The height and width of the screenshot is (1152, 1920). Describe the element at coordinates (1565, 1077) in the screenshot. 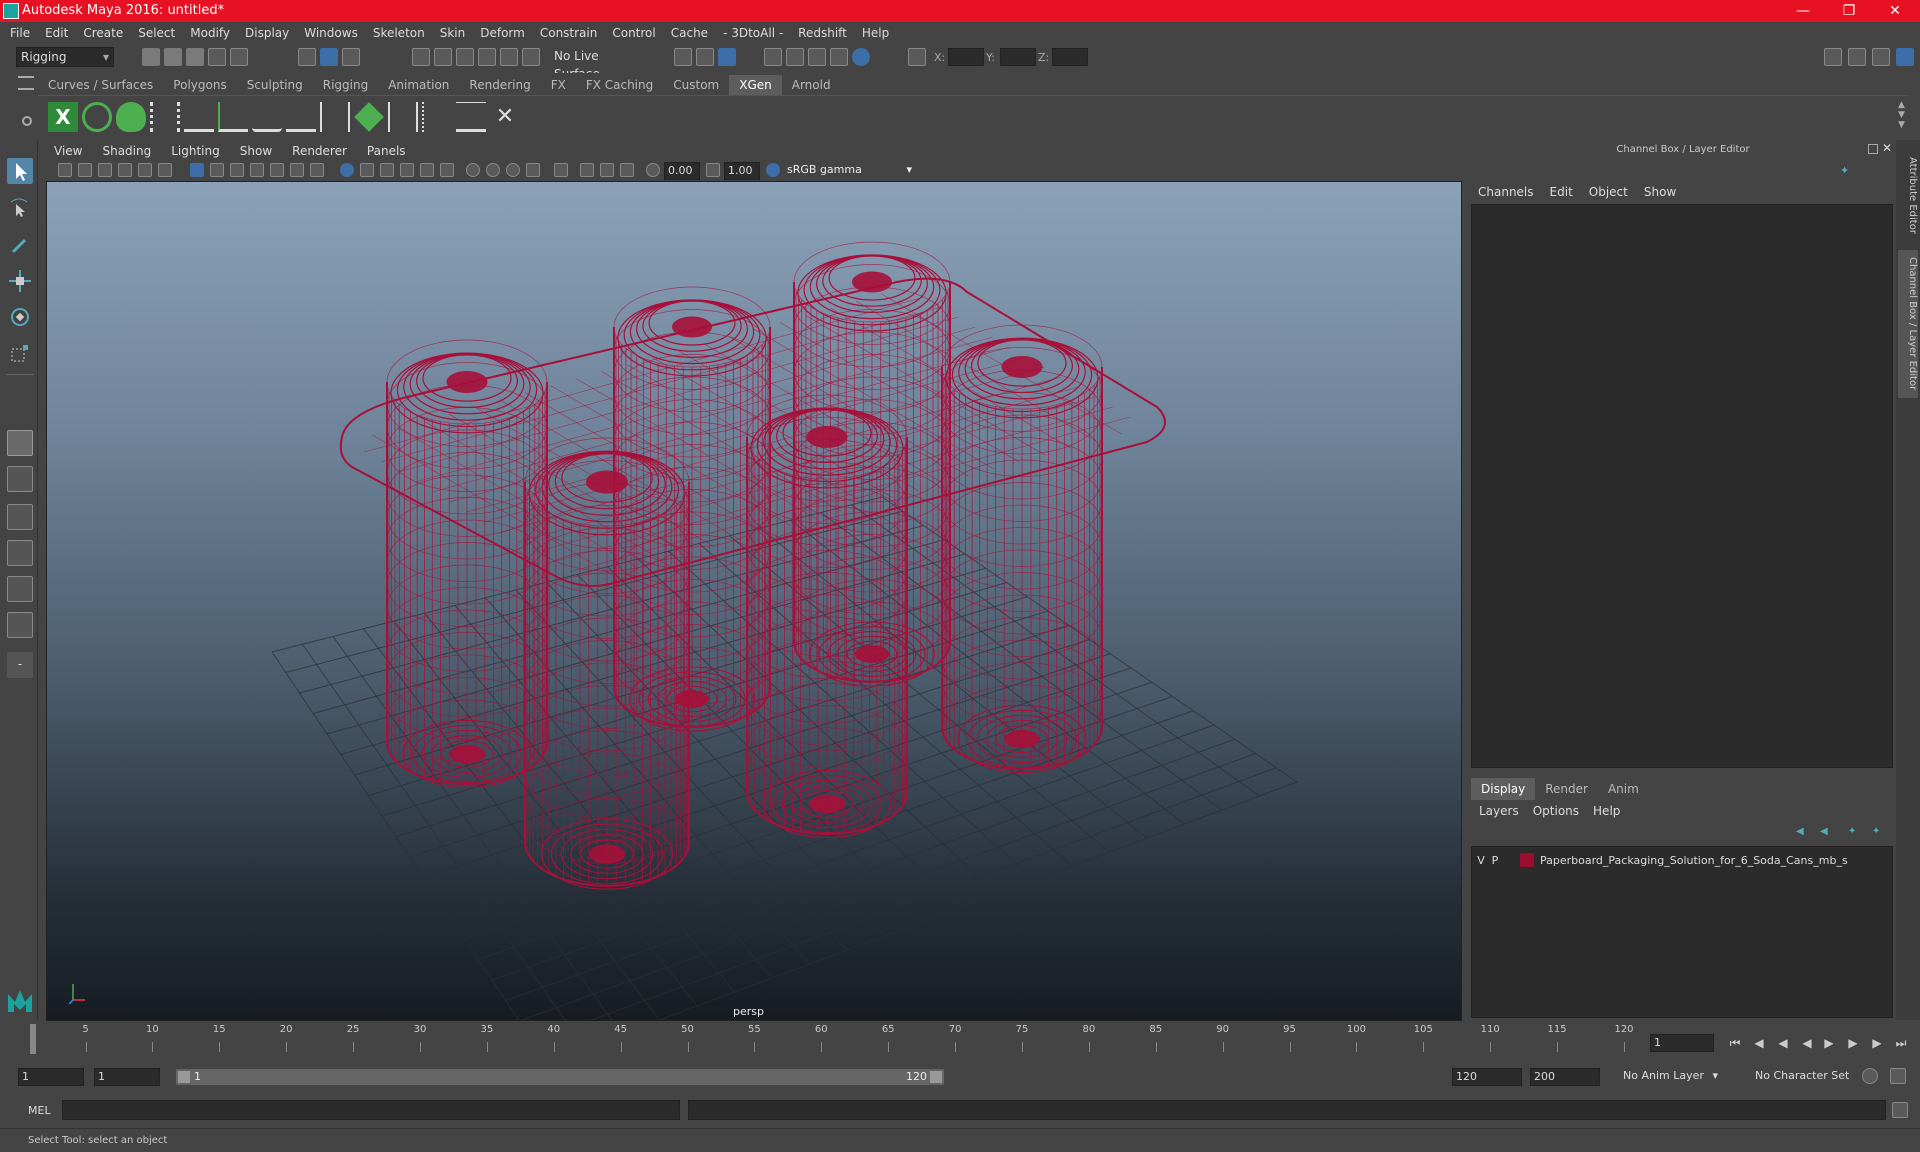

I see `scene-end-field: 200` at that location.